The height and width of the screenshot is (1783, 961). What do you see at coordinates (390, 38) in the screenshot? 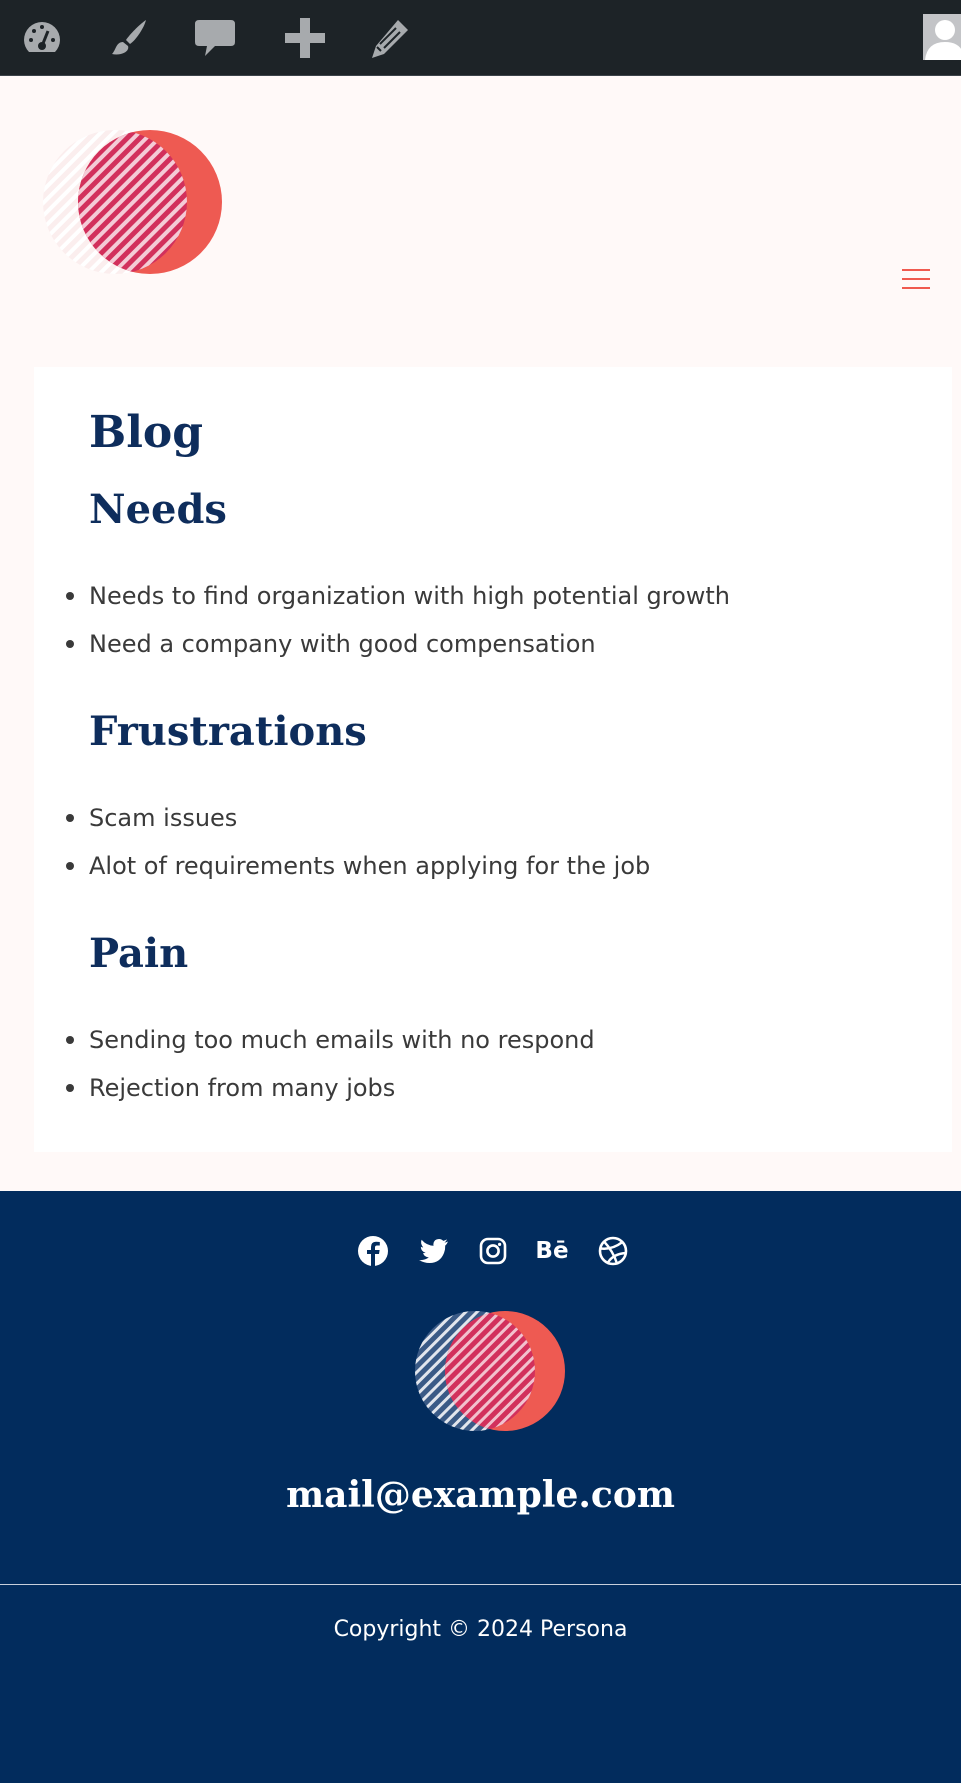
I see `edit-pencil-icon` at bounding box center [390, 38].